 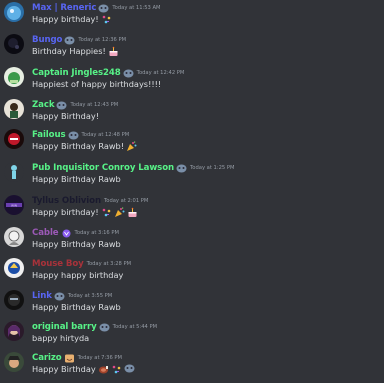 I want to click on timestamp: Today at 12:48 PM, so click(x=105, y=135).